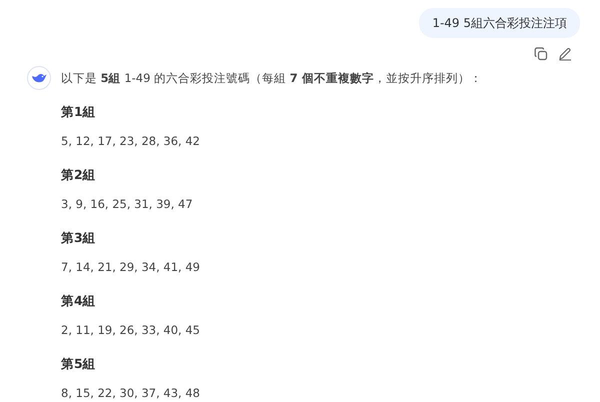  I want to click on number-list: 7, 14, 21, 29, 34, 41, 49, so click(320, 267).